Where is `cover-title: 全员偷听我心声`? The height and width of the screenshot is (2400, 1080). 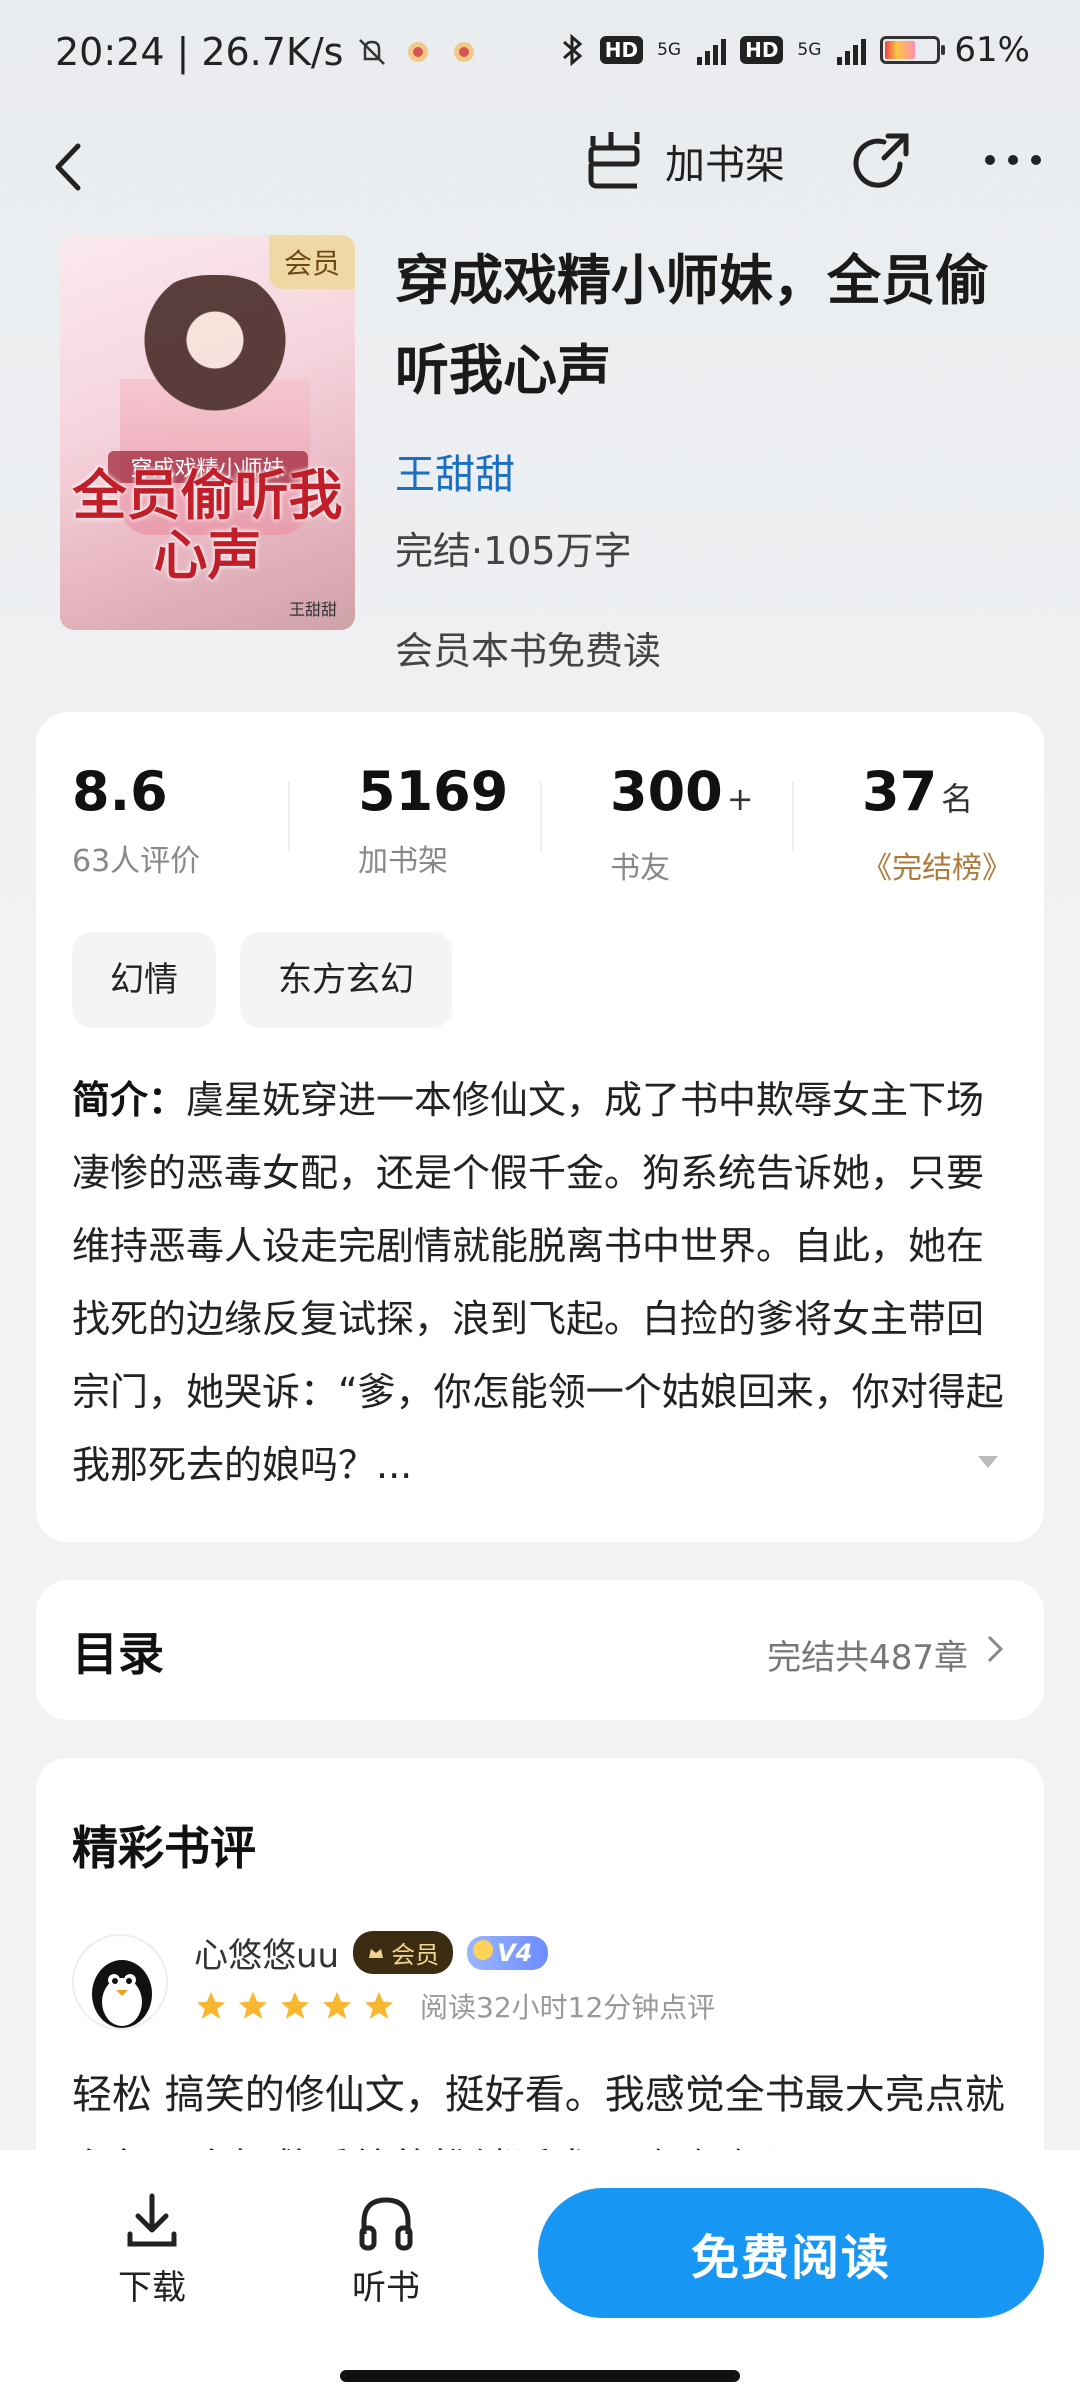
cover-title: 全员偷听我心声 is located at coordinates (207, 525).